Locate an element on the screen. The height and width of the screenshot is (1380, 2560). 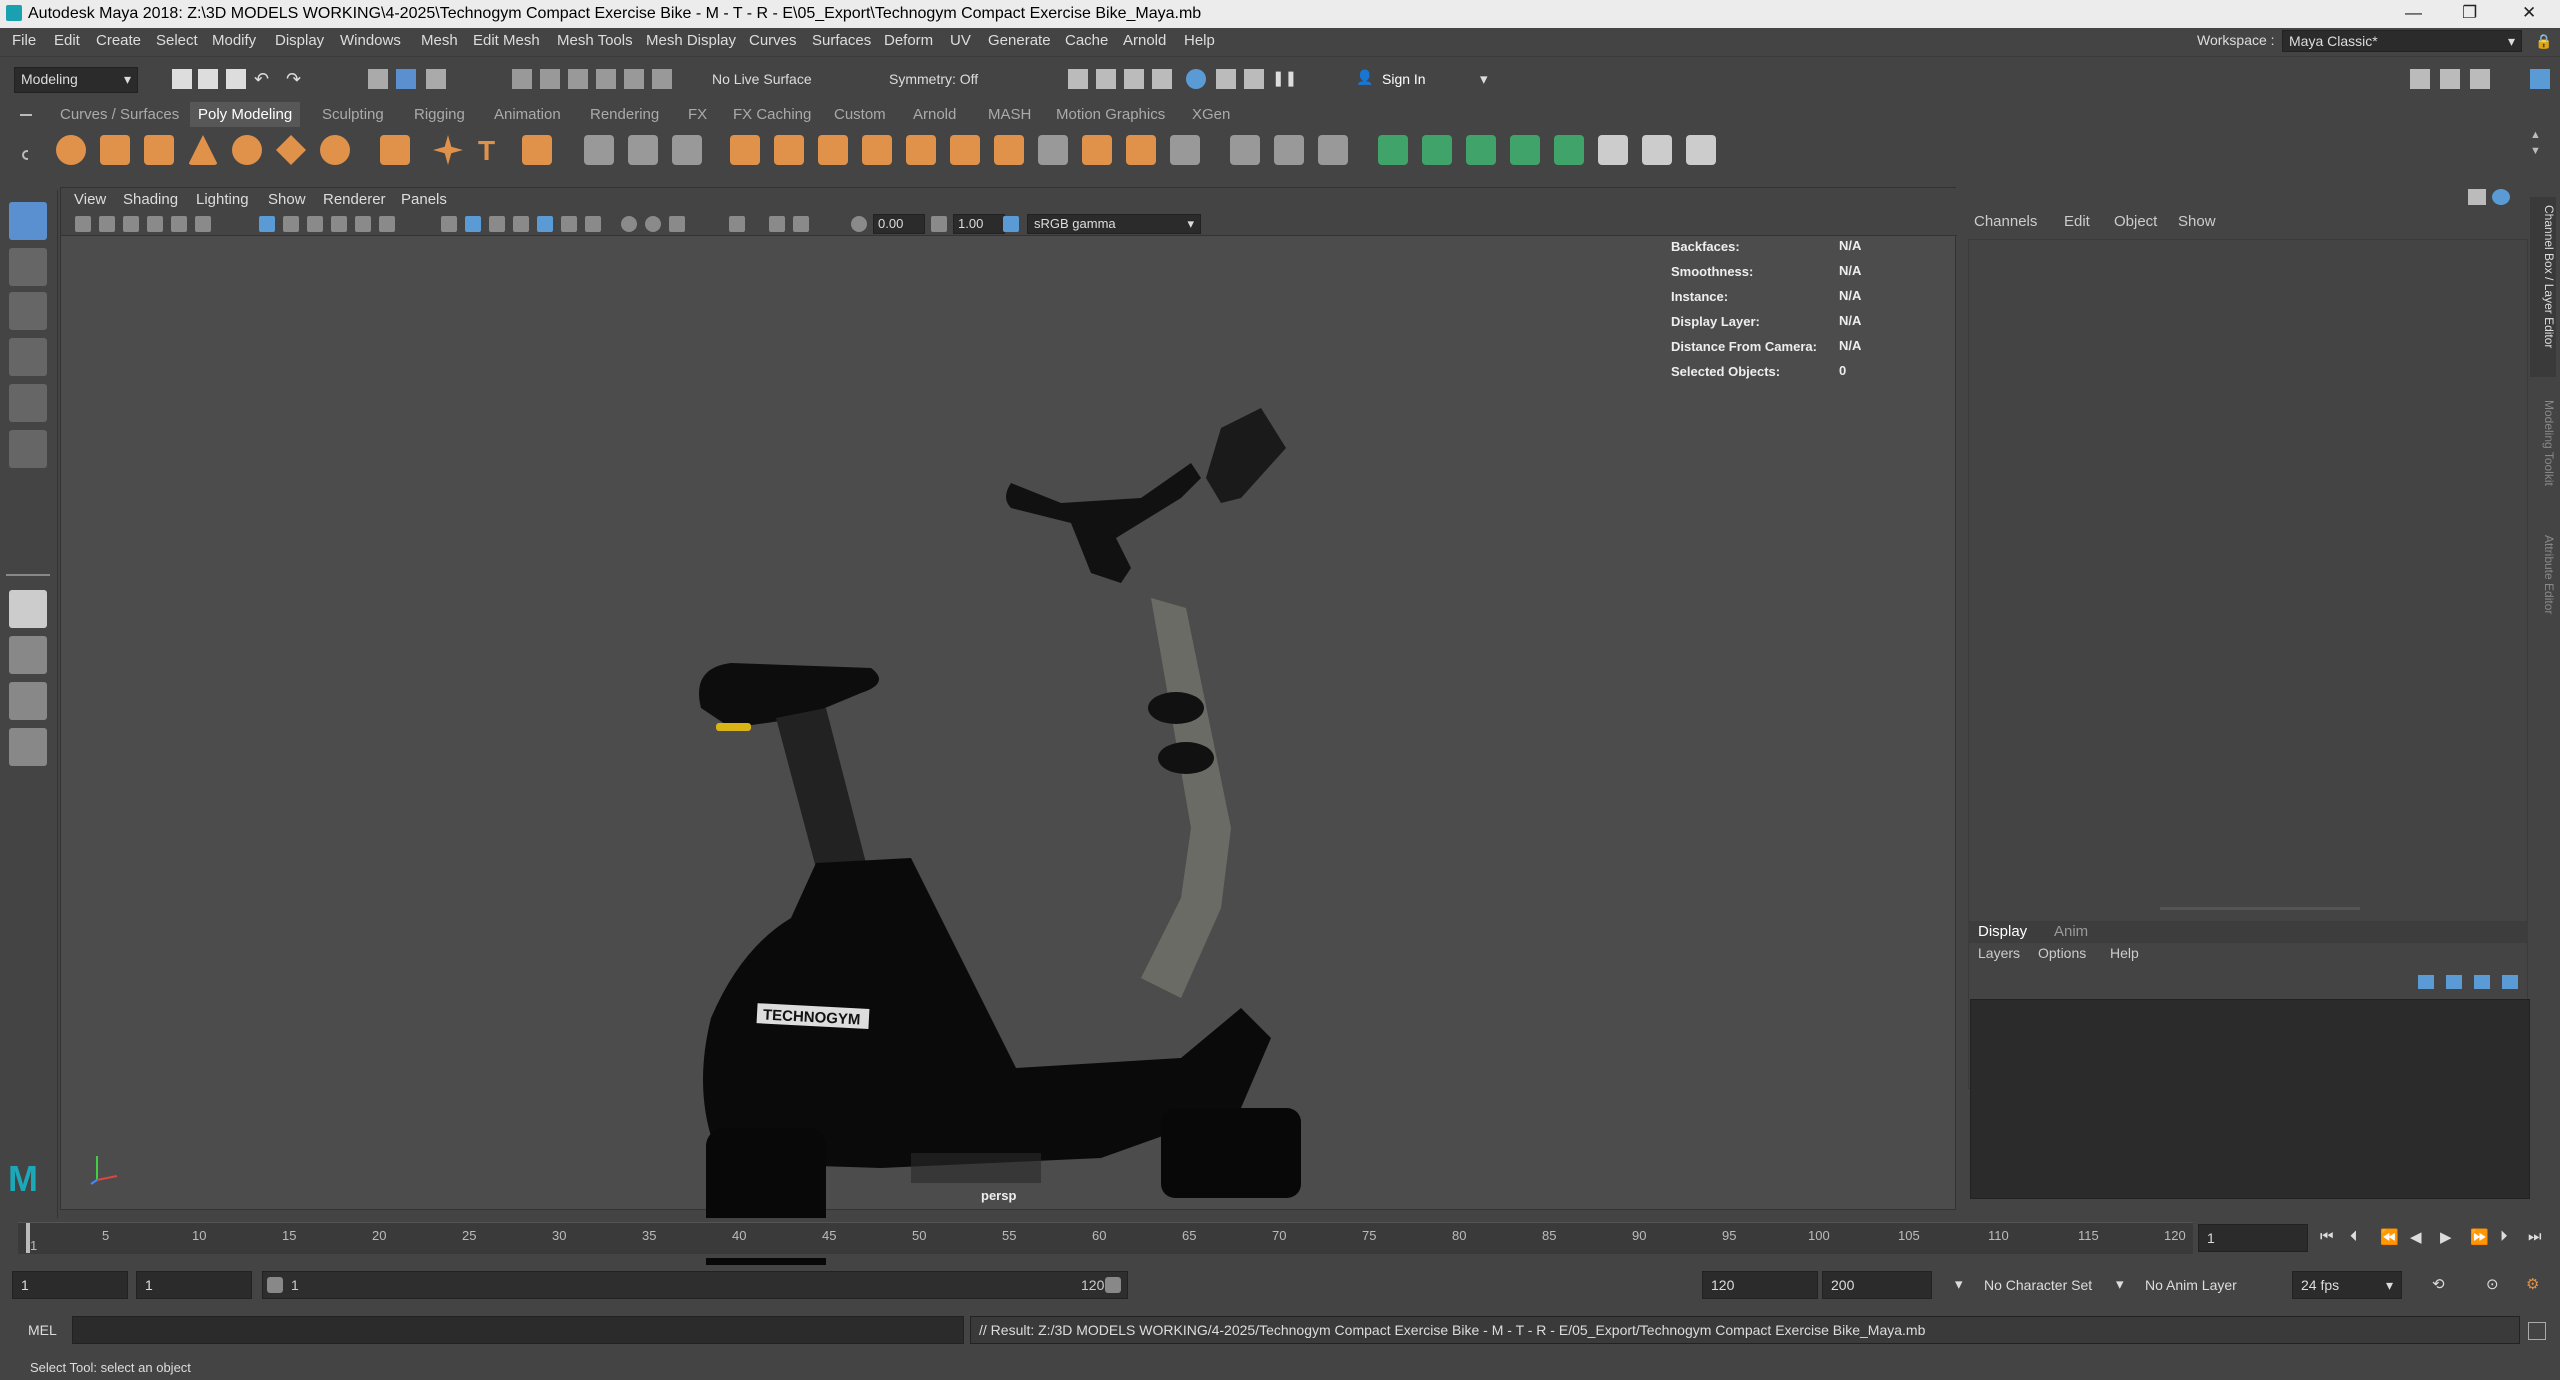
menu-help: Help is located at coordinates (1199, 40).